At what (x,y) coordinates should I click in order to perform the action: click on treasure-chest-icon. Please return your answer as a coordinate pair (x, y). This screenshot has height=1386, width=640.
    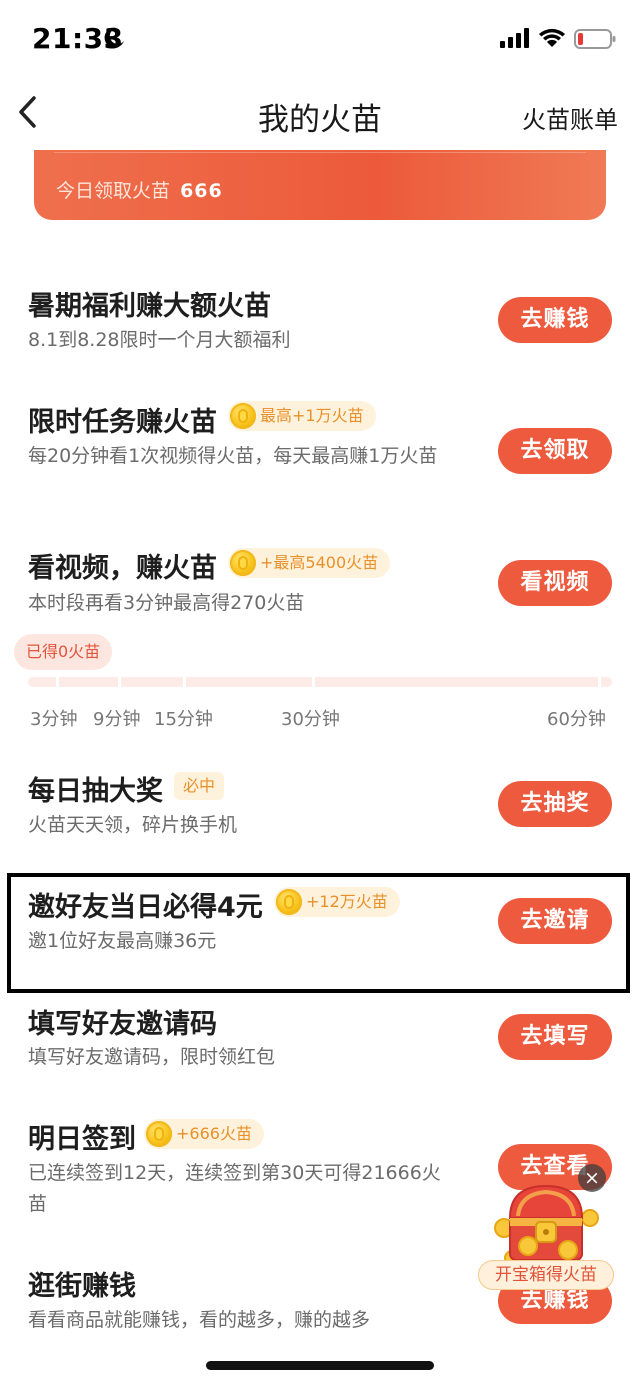
    Looking at the image, I should click on (546, 1225).